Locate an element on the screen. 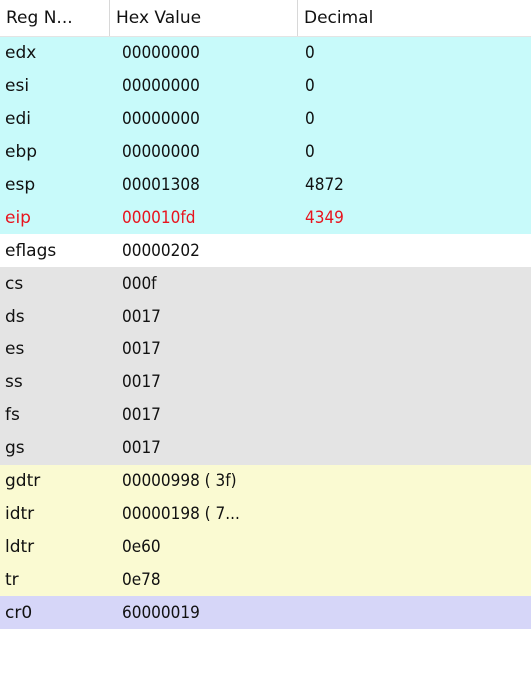 The height and width of the screenshot is (690, 531). register-row-eflags: eflags 00000202 is located at coordinates (265, 251).